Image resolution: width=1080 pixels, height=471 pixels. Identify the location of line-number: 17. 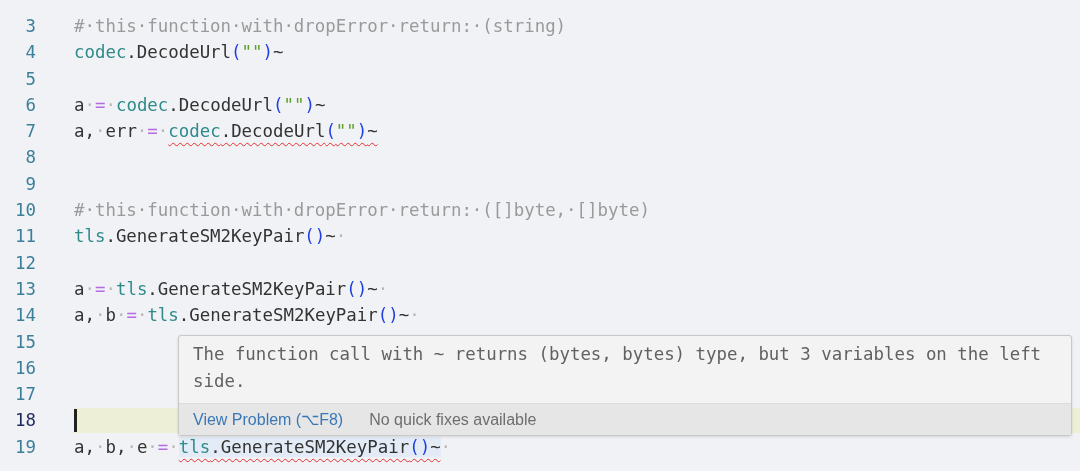
(25, 395).